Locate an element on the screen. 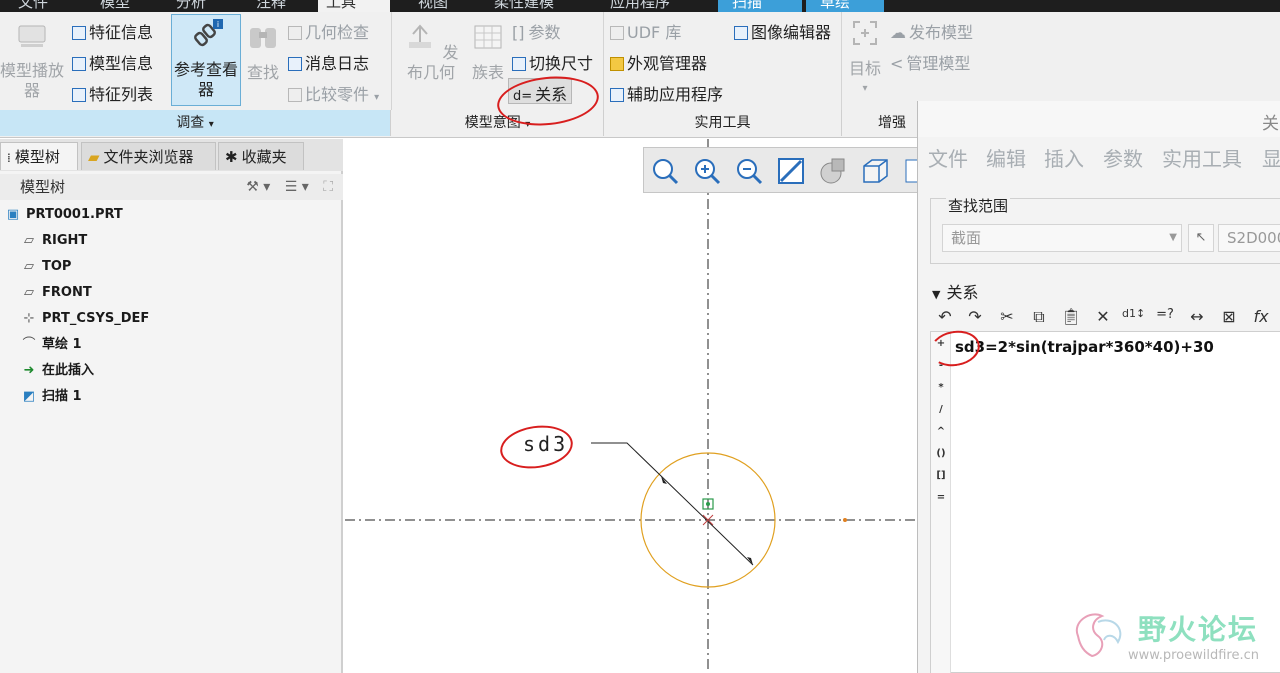 This screenshot has width=1280, height=673. function-icon: fx is located at coordinates (1261, 316).